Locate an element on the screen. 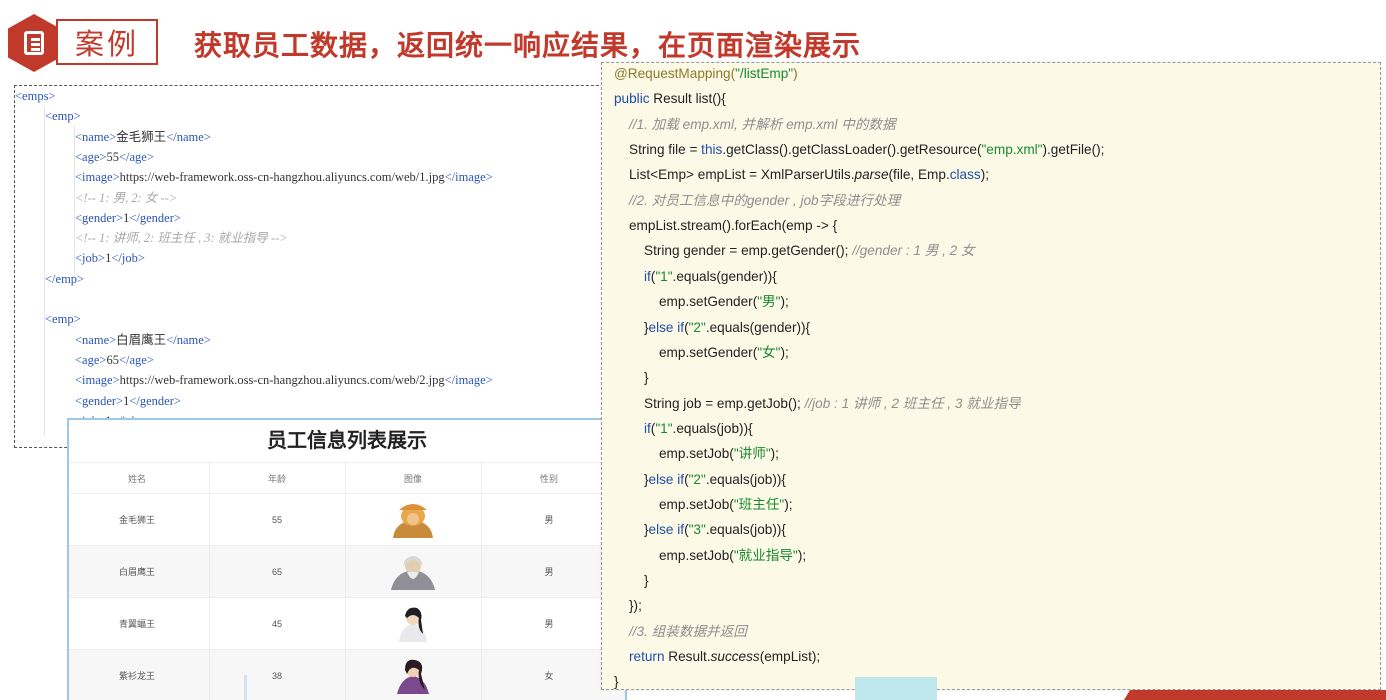 This screenshot has width=1386, height=700. code-token: </age> is located at coordinates (136, 156).